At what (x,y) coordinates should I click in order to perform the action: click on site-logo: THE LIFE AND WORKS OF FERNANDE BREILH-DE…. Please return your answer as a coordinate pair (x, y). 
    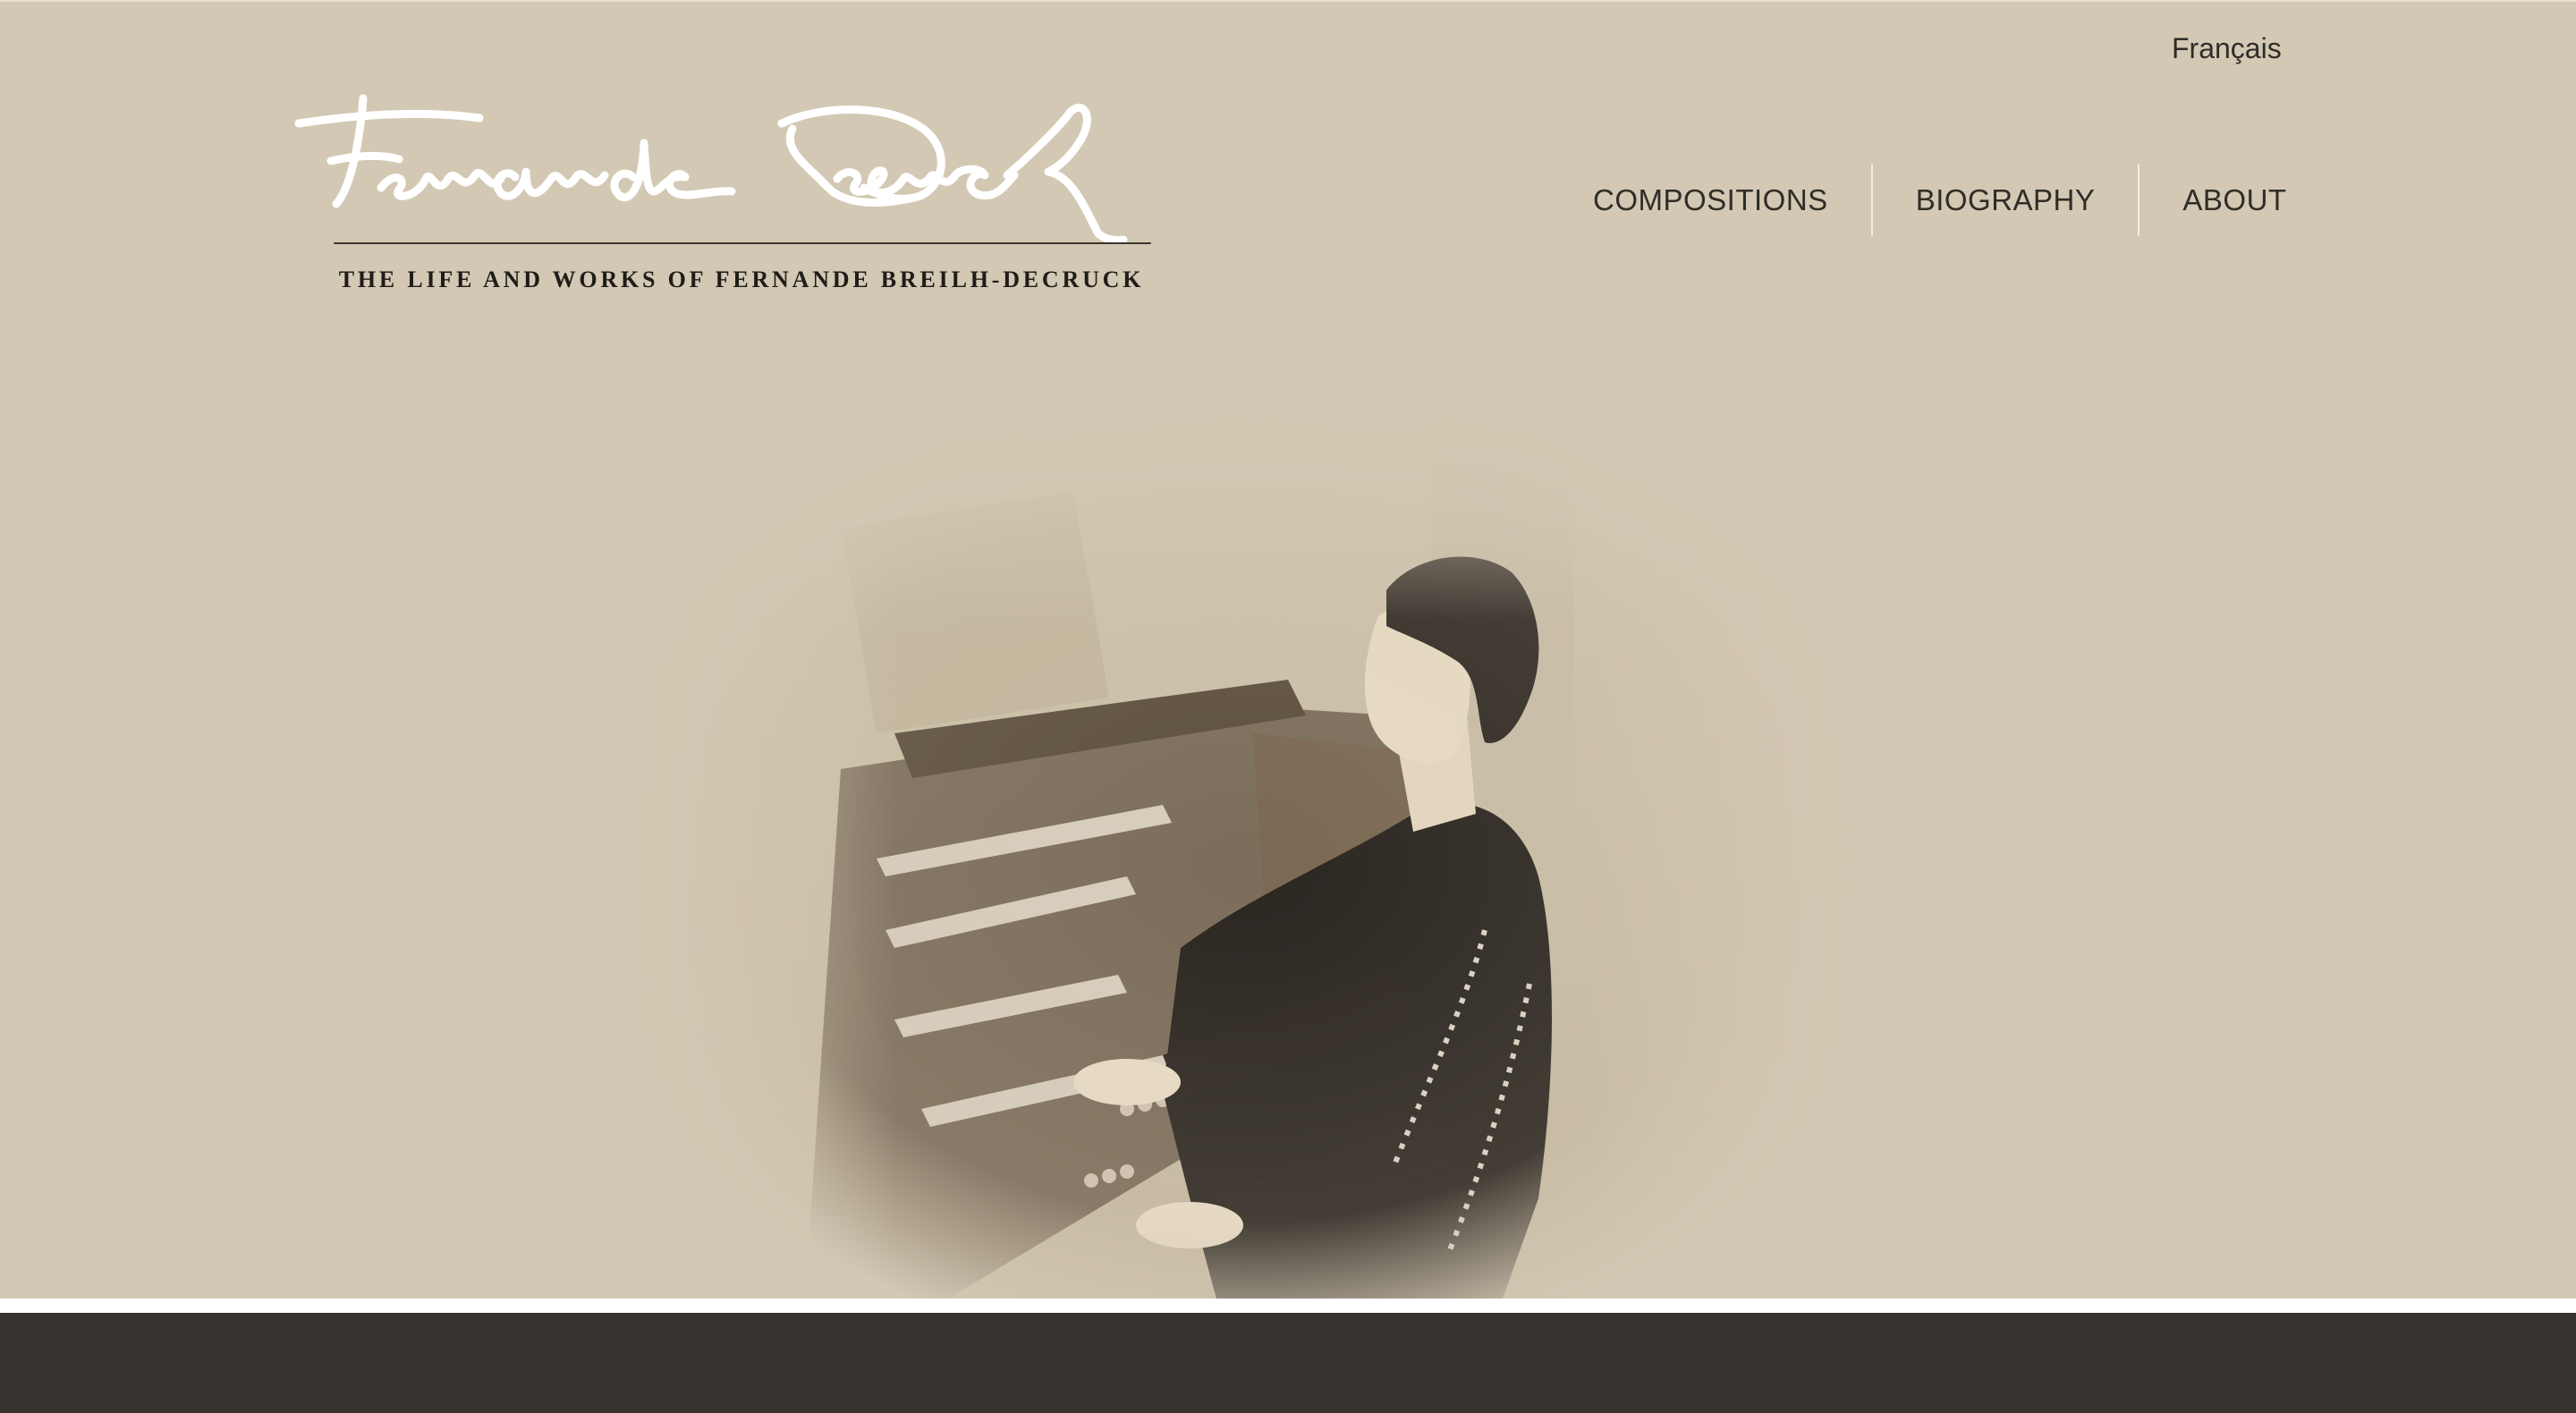
    Looking at the image, I should click on (743, 196).